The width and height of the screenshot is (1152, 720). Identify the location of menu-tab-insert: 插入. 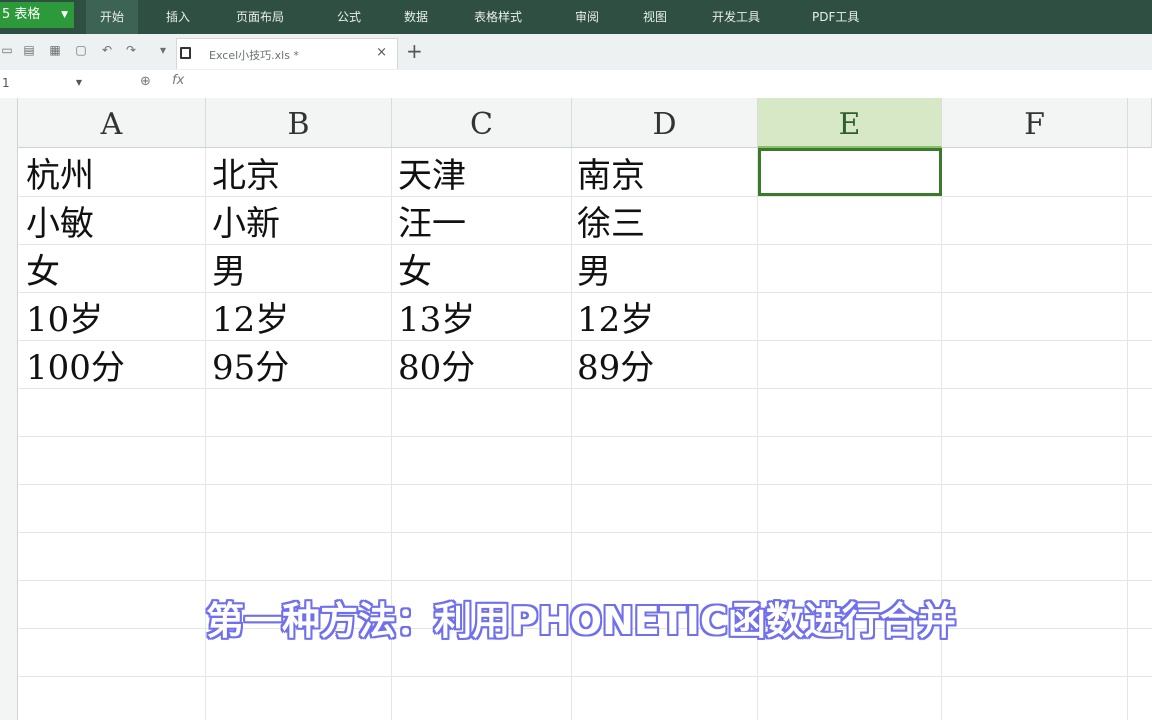
(178, 17).